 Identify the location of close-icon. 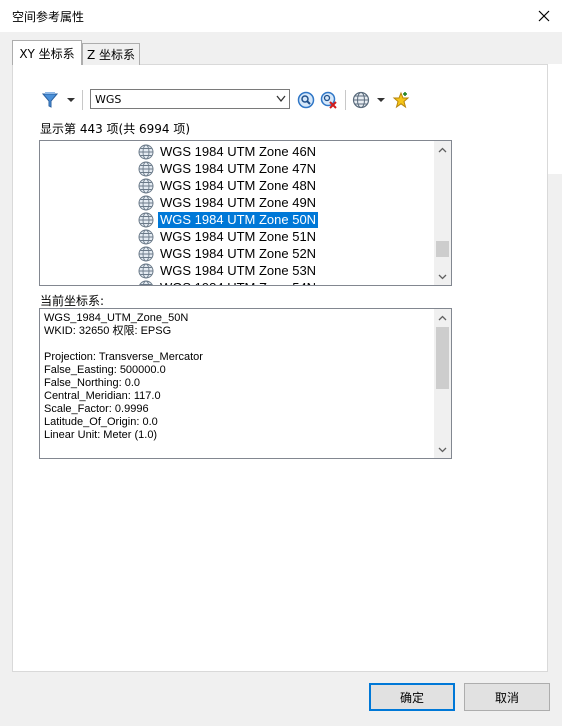
(544, 16).